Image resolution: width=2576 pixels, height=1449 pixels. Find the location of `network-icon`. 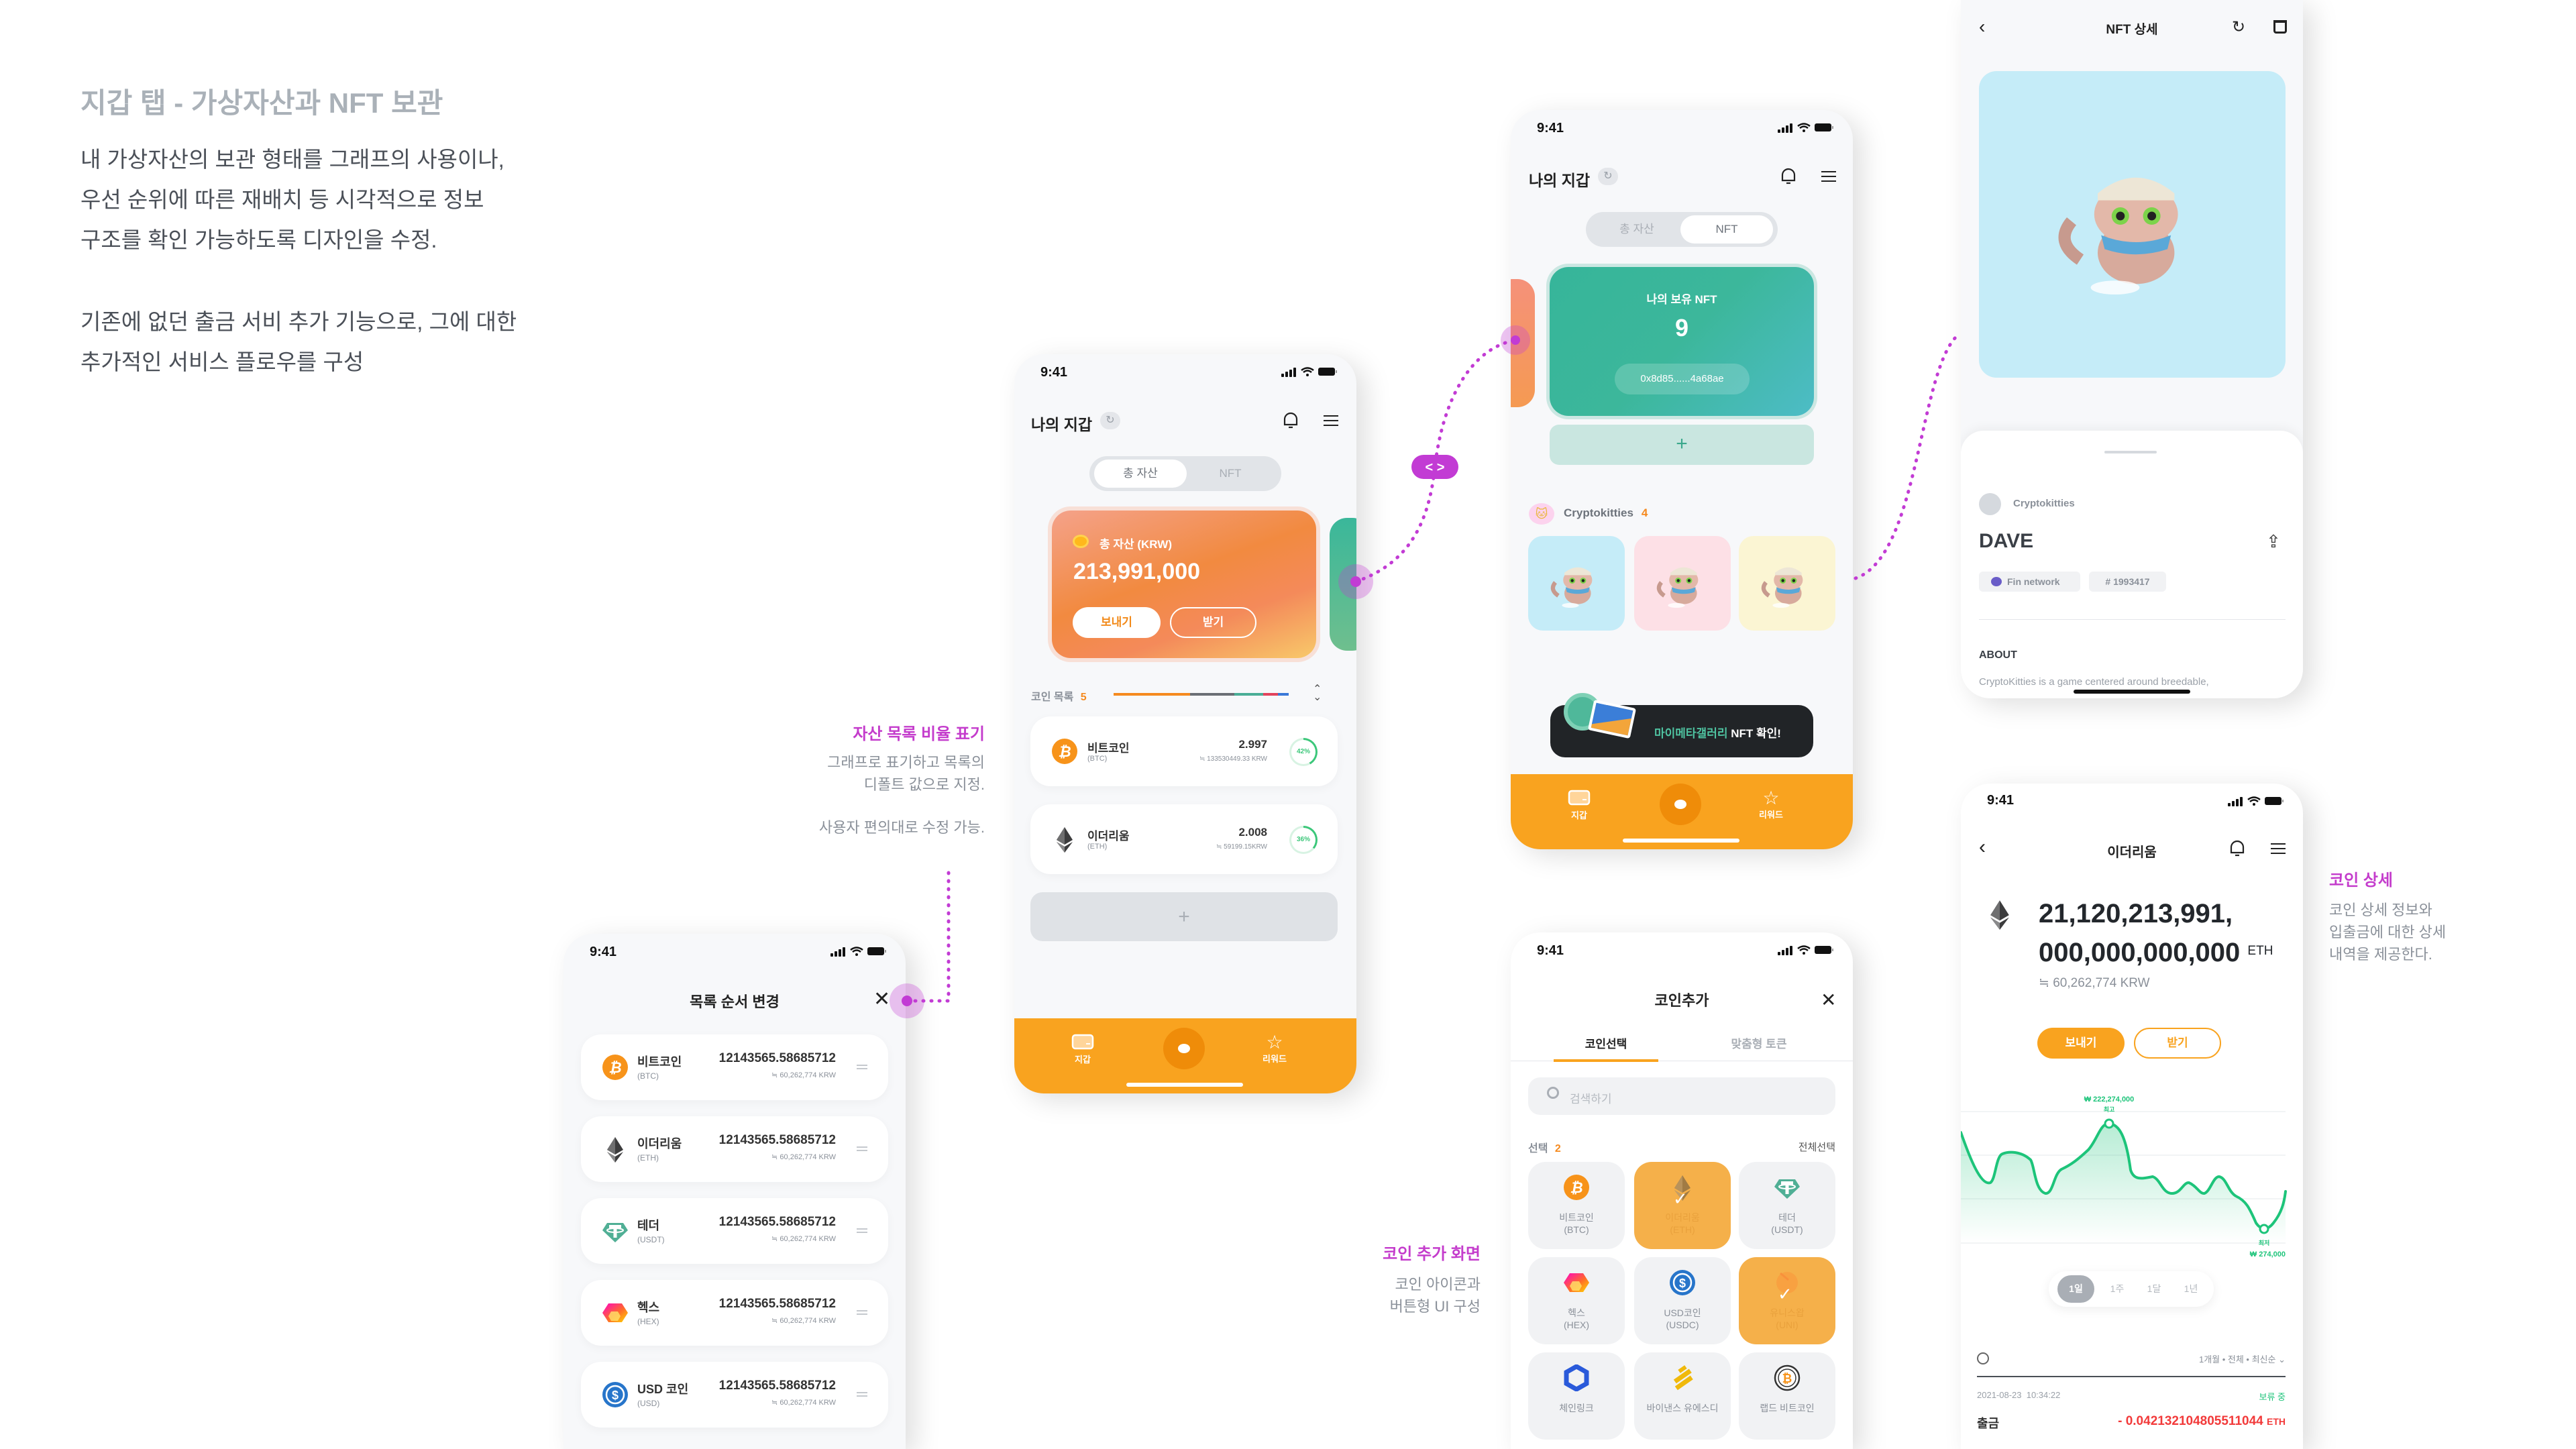

network-icon is located at coordinates (1996, 581).